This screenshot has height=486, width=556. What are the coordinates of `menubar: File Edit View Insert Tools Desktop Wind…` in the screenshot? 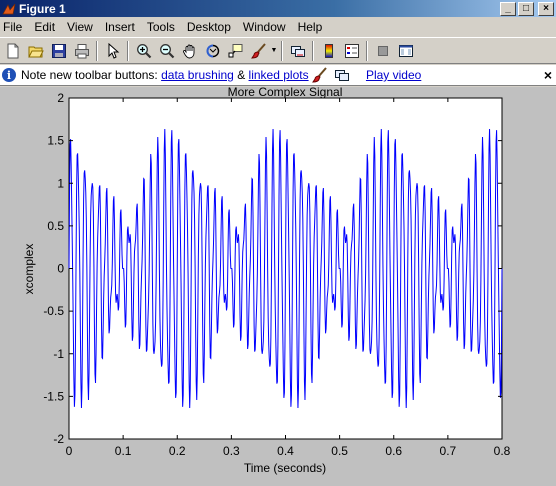 It's located at (278, 27).